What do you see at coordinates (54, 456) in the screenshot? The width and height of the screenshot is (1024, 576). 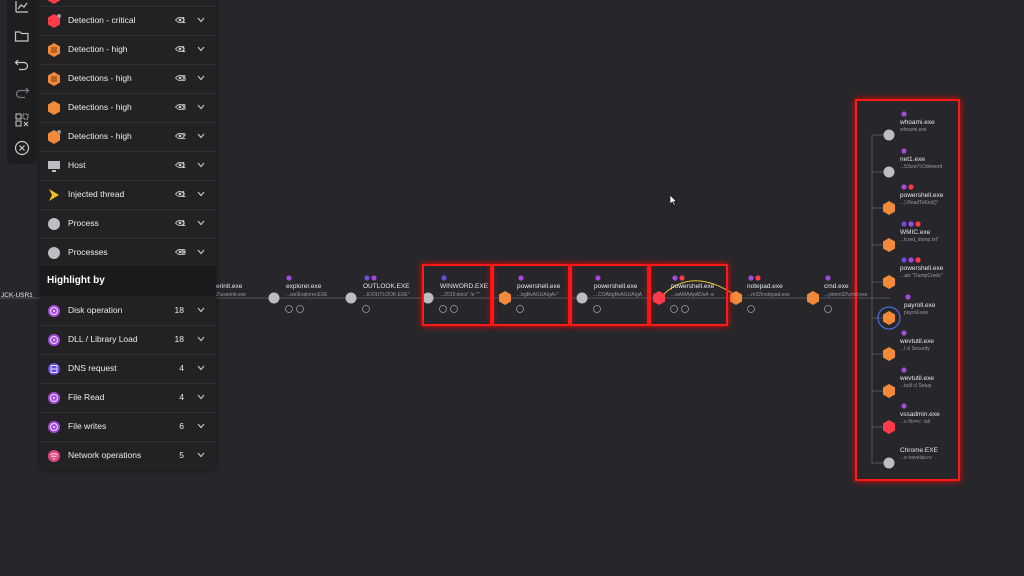 I see `network-icon` at bounding box center [54, 456].